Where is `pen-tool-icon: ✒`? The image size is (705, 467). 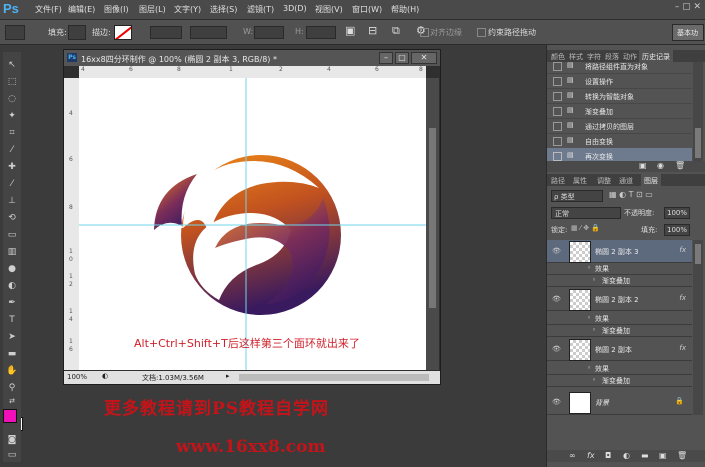
pen-tool-icon: ✒ is located at coordinates (12, 303).